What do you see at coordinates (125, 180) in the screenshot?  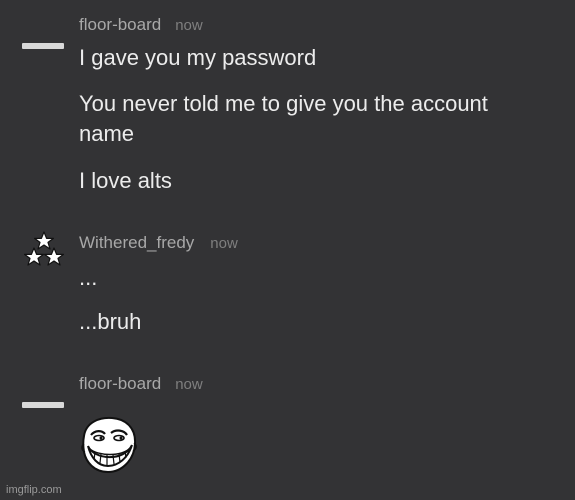 I see `message-text: I love alts` at bounding box center [125, 180].